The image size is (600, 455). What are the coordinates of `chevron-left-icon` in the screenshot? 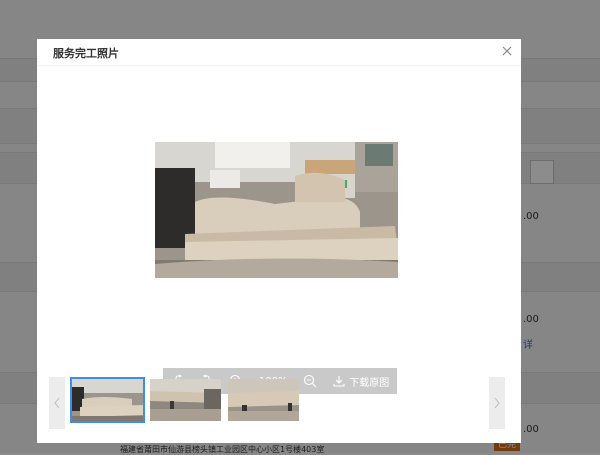 It's located at (57, 403).